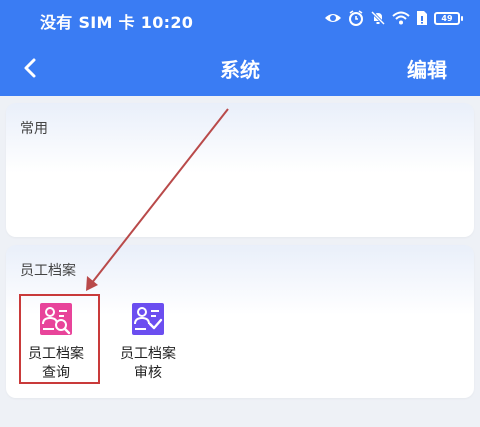  I want to click on eye-icon, so click(333, 18).